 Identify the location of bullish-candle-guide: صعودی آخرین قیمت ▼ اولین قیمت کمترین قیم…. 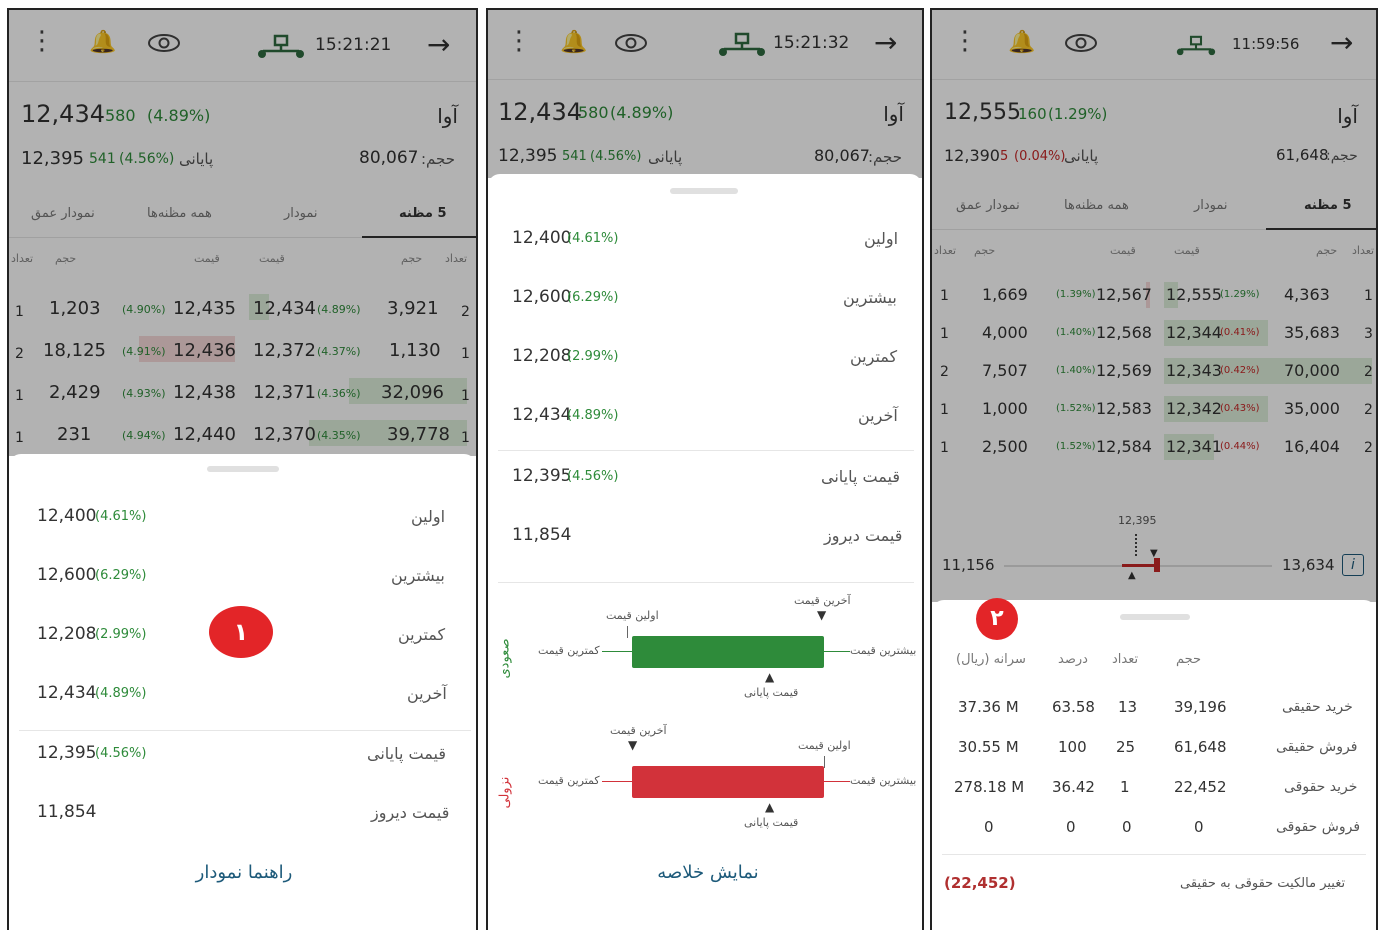
(705, 654).